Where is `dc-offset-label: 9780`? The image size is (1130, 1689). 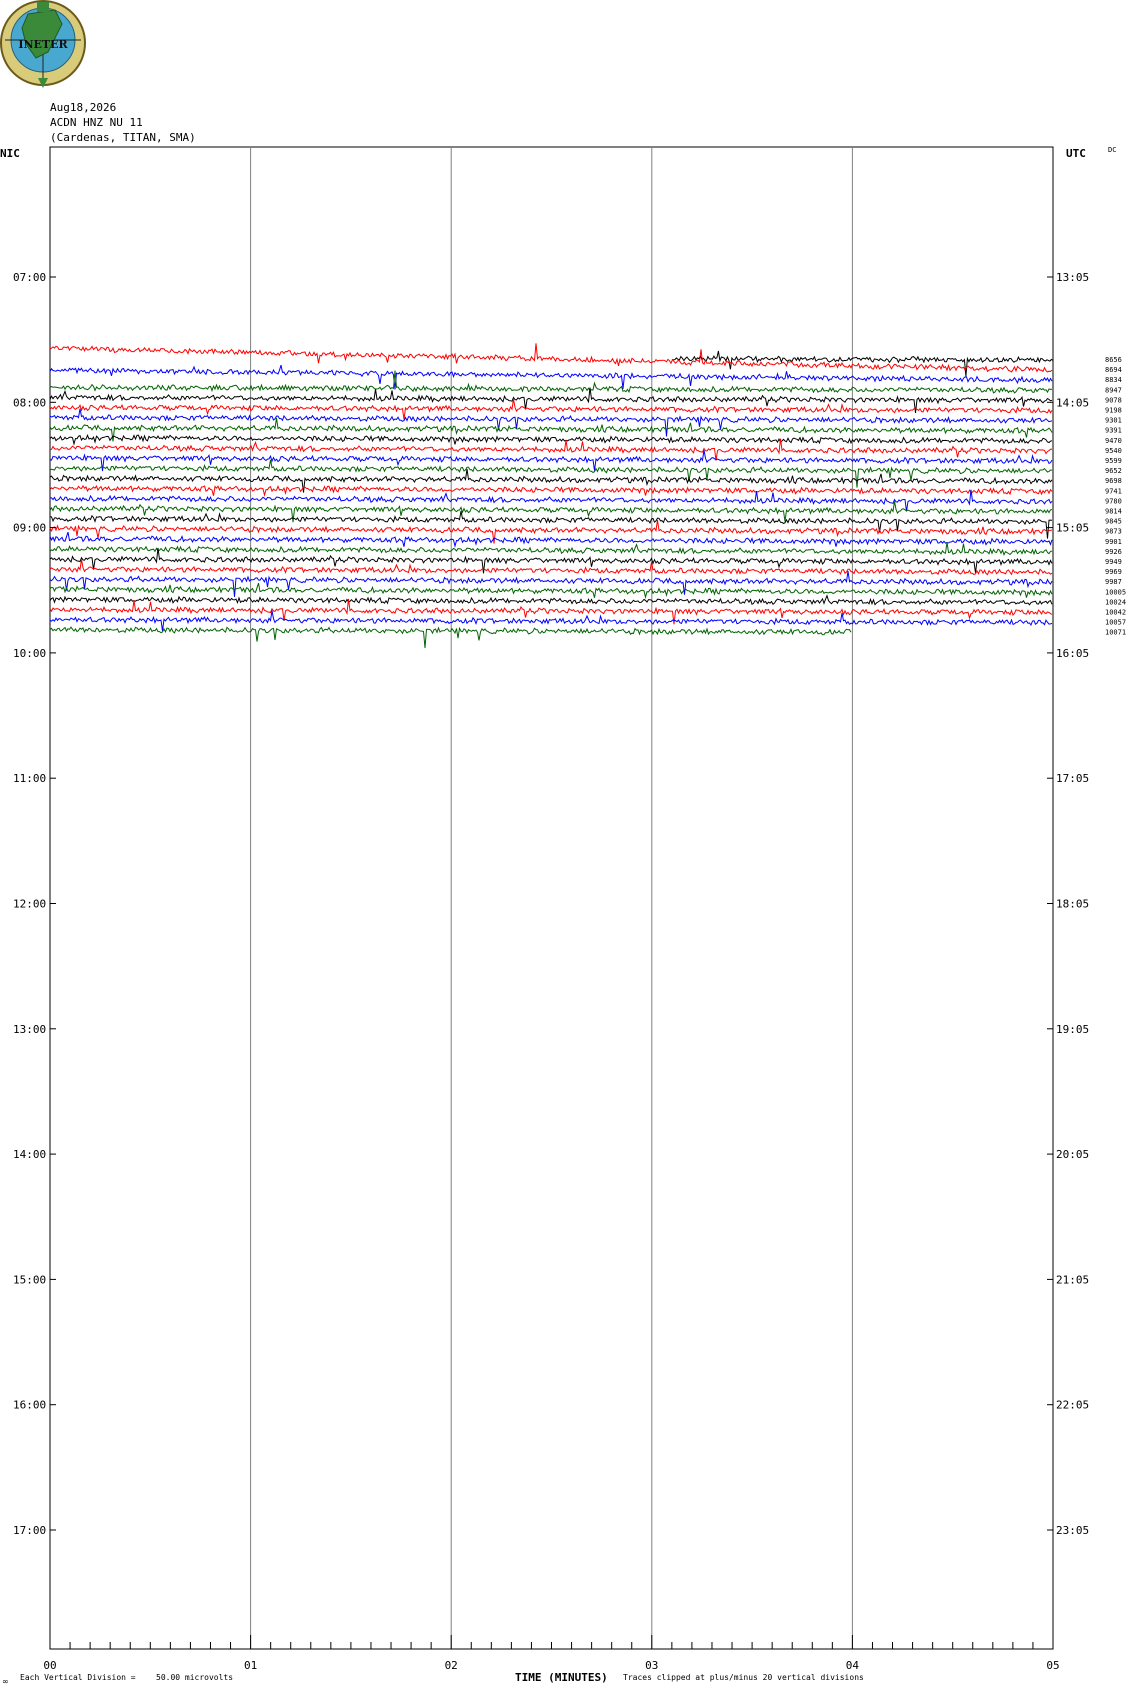
dc-offset-label: 9780 is located at coordinates (1113, 501).